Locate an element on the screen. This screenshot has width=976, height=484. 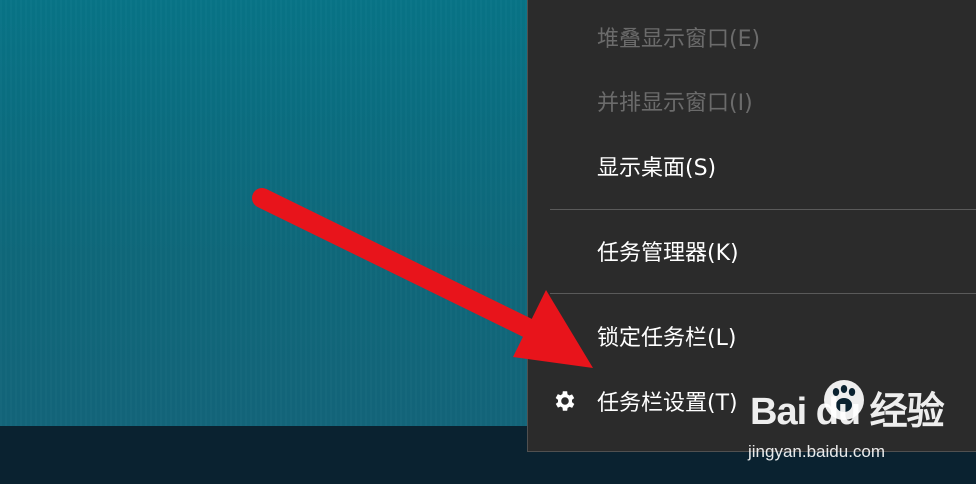
menu-item-label: 堆叠显示窗口(E) is located at coordinates (679, 39).